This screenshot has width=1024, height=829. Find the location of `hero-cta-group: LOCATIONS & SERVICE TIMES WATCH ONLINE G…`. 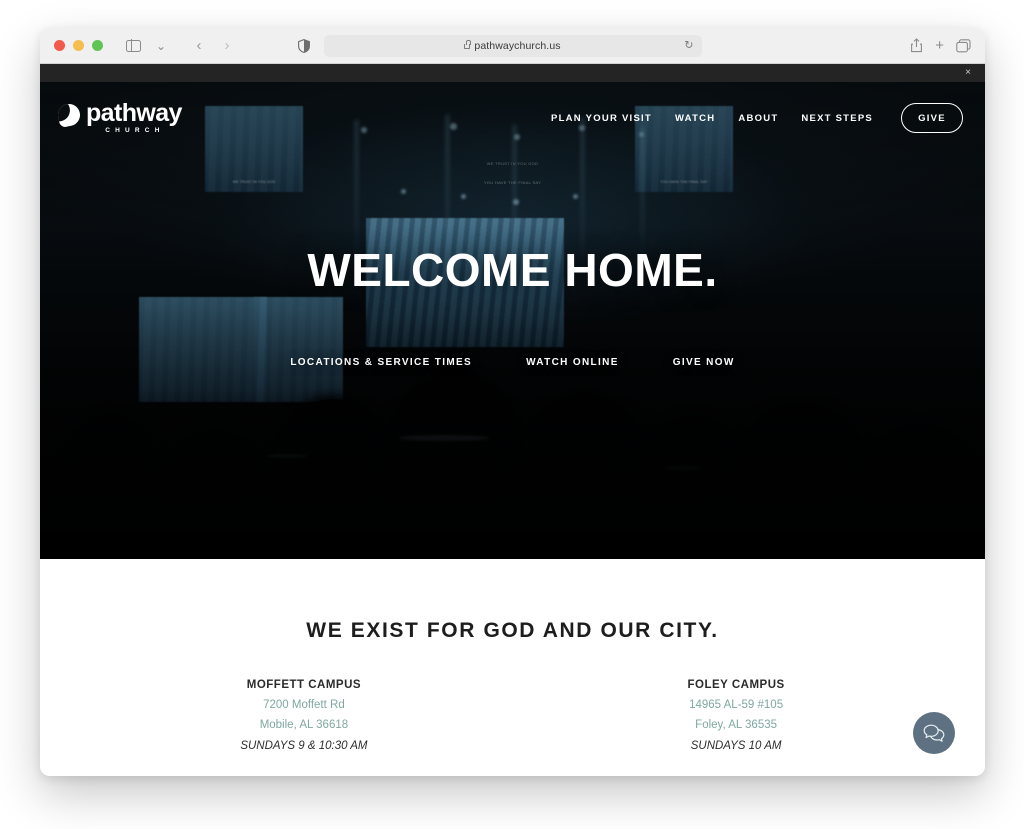

hero-cta-group: LOCATIONS & SERVICE TIMES WATCH ONLINE G… is located at coordinates (512, 362).